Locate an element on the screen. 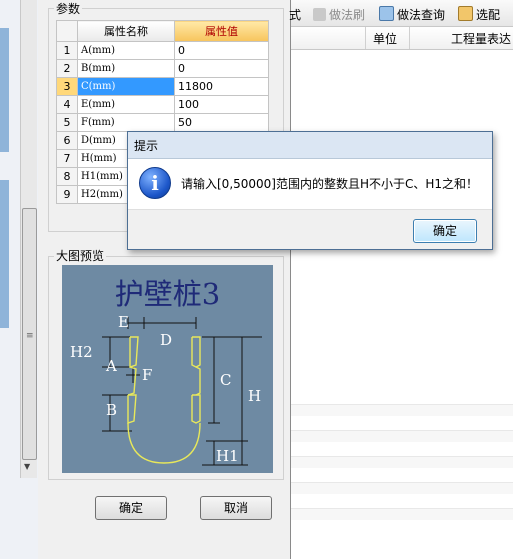 The image size is (513, 559). table-row: 2 B(mm) 0 is located at coordinates (162, 68).